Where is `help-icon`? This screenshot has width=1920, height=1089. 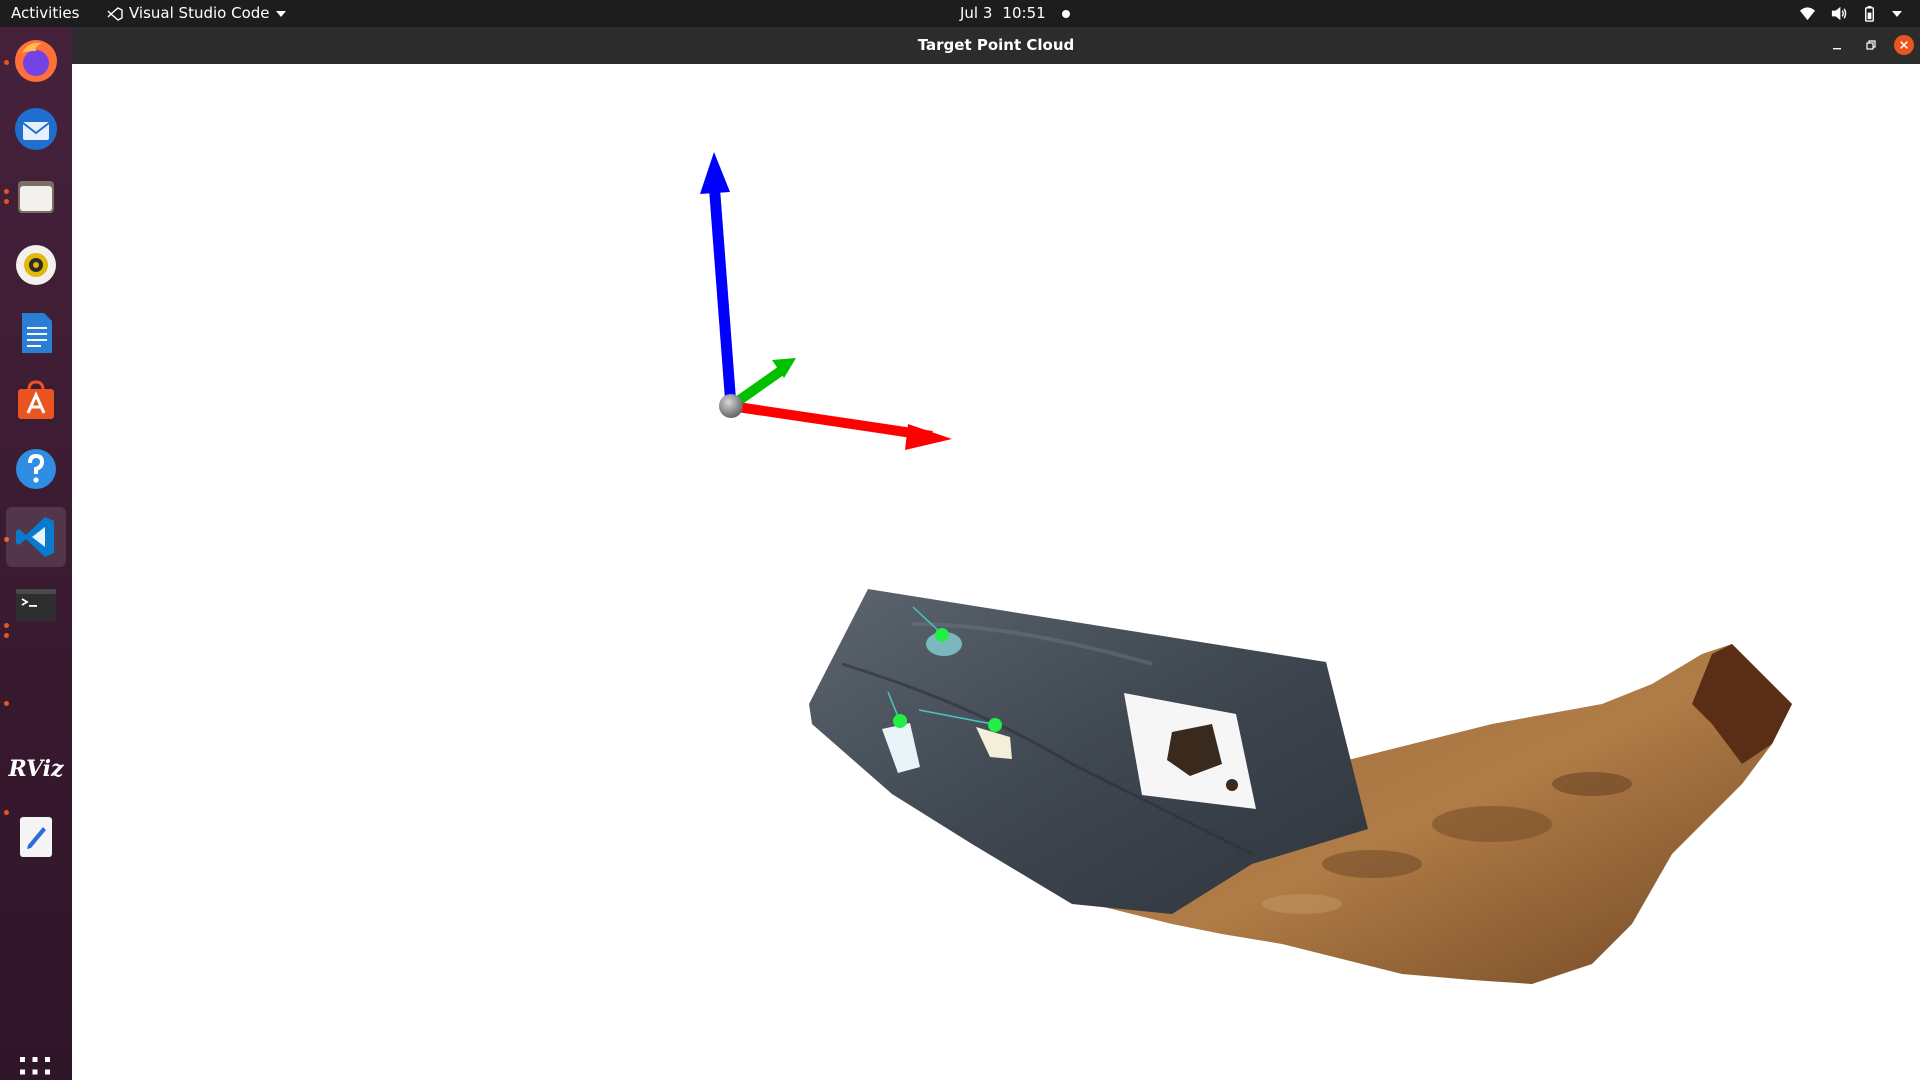 help-icon is located at coordinates (36, 469).